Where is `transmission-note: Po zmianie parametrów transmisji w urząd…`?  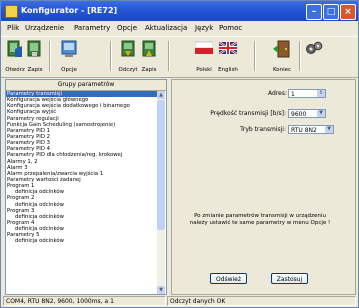 transmission-note: Po zmianie parametrów transmisji w urząd… is located at coordinates (260, 219).